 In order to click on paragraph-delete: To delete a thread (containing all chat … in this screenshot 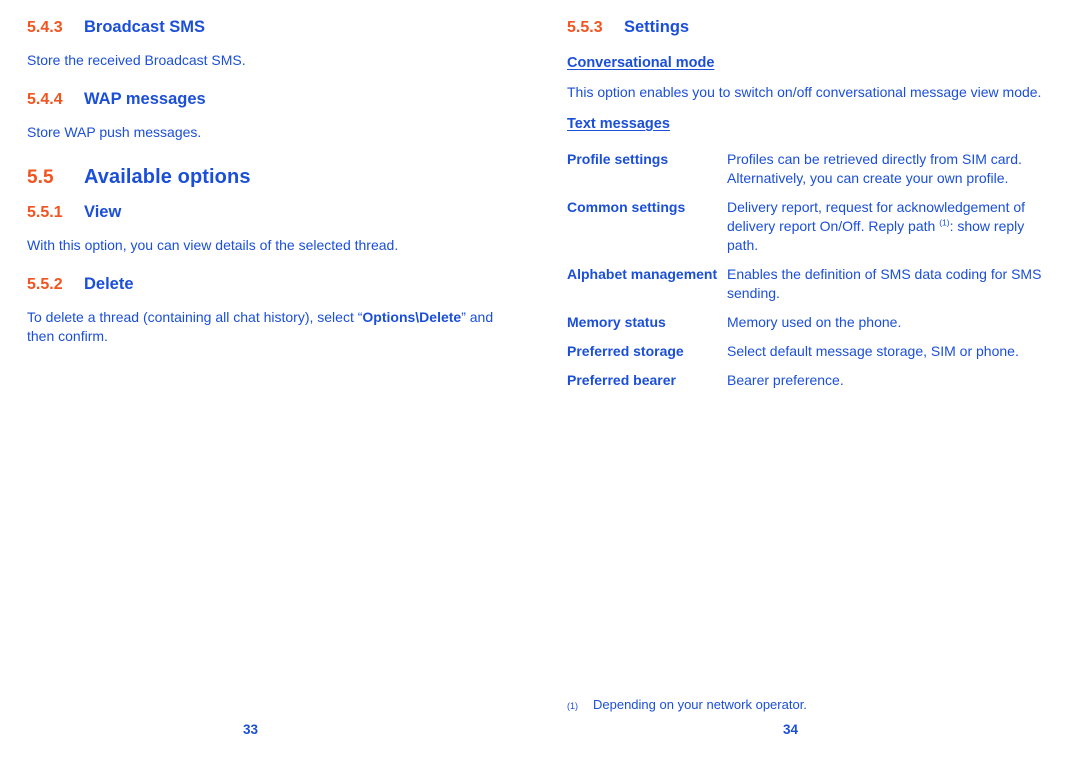, I will do `click(268, 327)`.